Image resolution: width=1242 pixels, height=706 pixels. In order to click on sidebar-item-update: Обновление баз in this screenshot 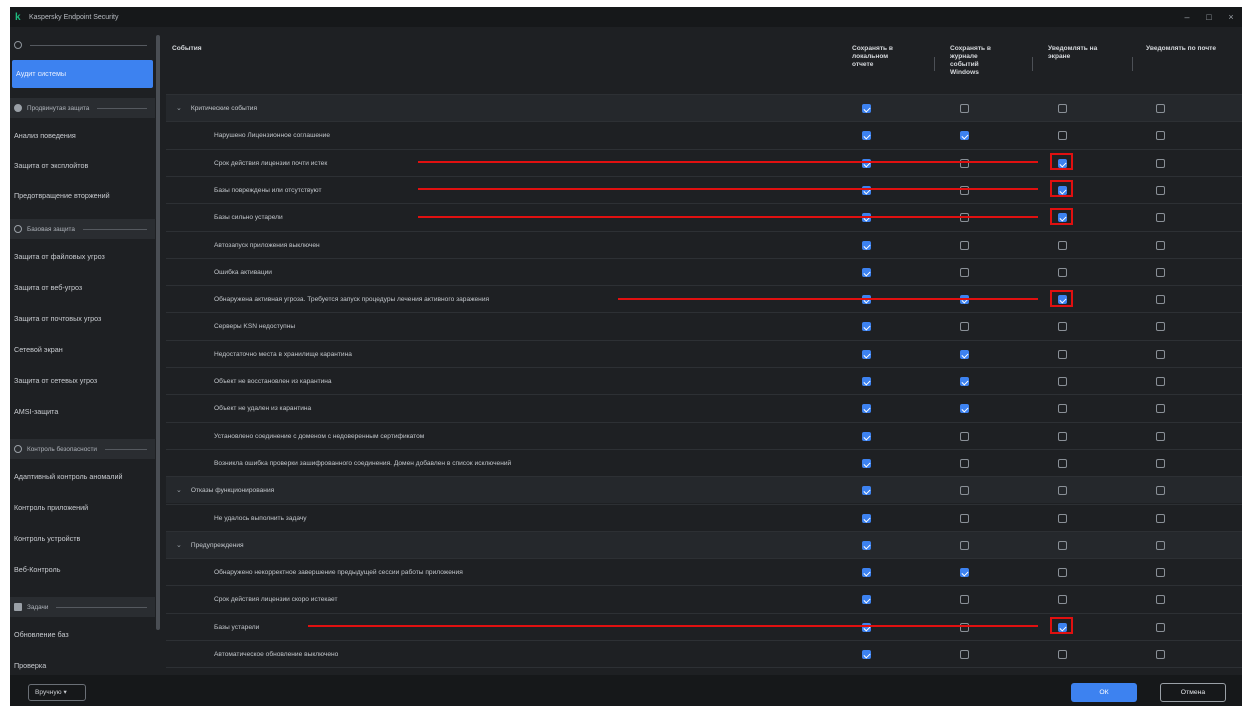, I will do `click(82, 635)`.